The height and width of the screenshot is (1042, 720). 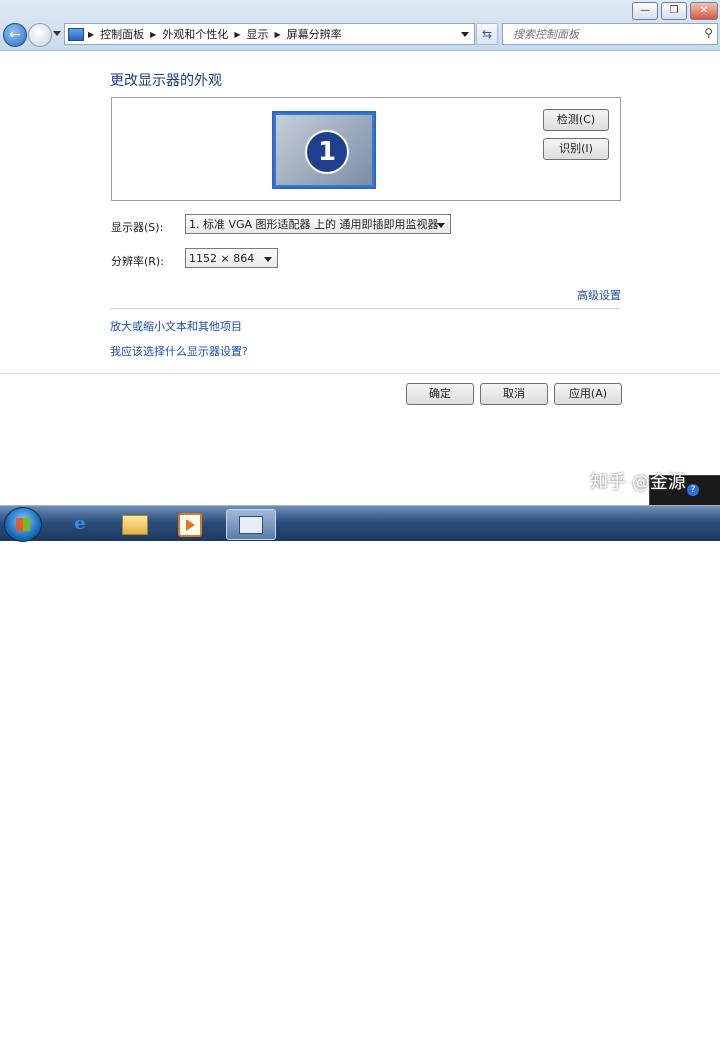 What do you see at coordinates (137, 227) in the screenshot?
I see `display-label: 显示器(S):` at bounding box center [137, 227].